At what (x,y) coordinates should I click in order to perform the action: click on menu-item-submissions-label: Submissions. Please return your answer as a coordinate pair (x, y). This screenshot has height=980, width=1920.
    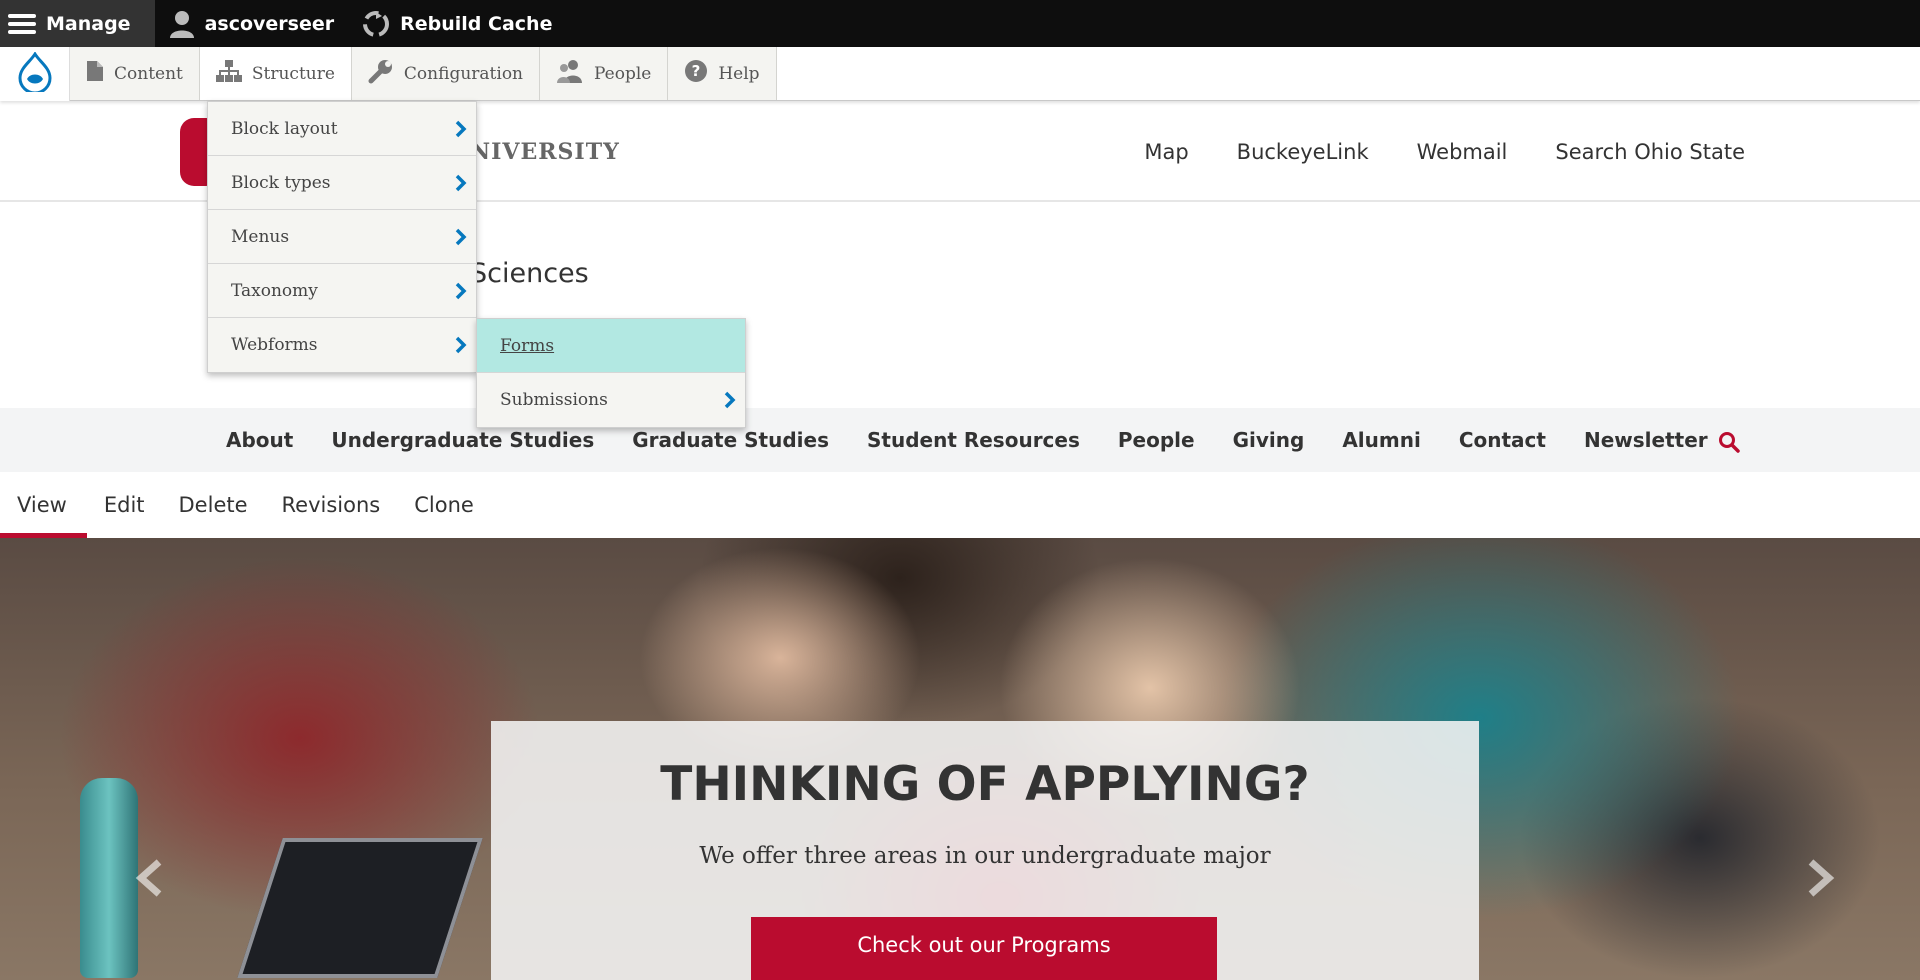
    Looking at the image, I should click on (554, 400).